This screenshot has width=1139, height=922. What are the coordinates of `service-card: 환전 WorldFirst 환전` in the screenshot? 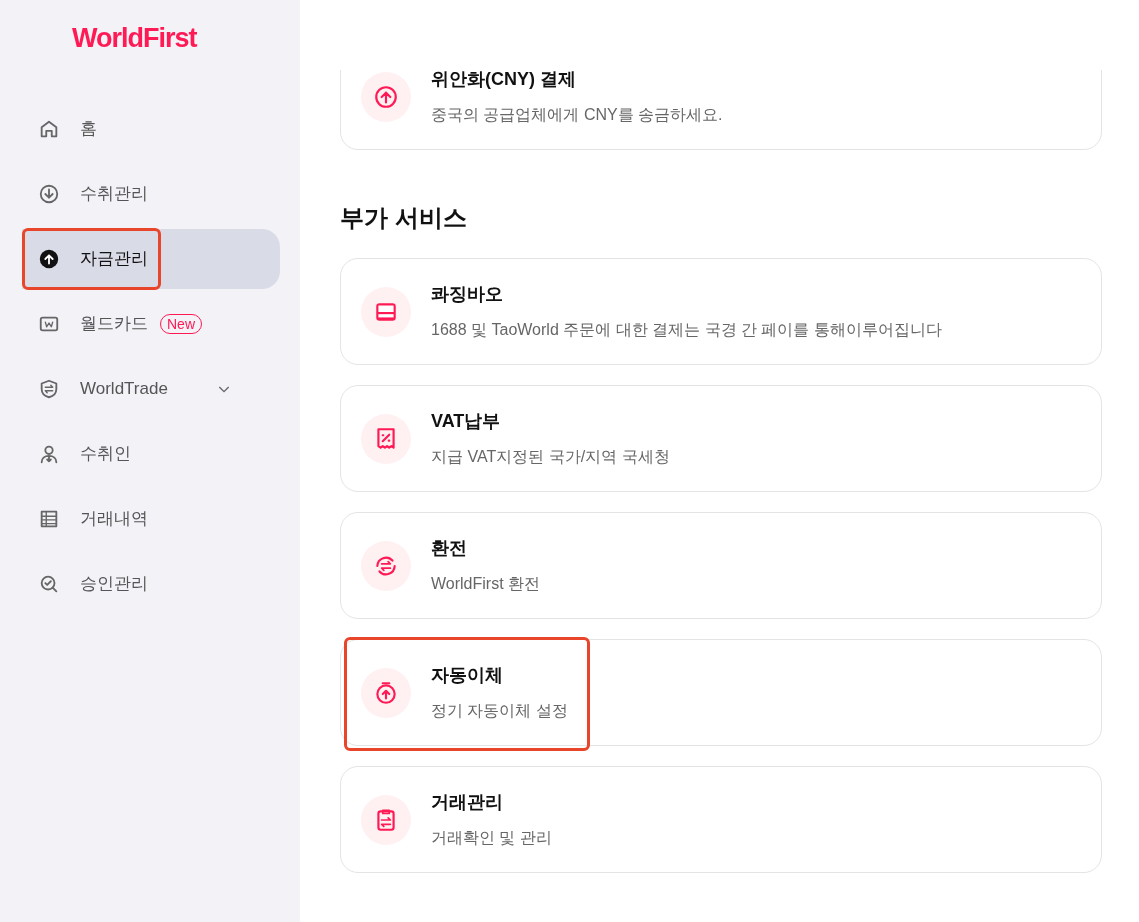 It's located at (721, 565).